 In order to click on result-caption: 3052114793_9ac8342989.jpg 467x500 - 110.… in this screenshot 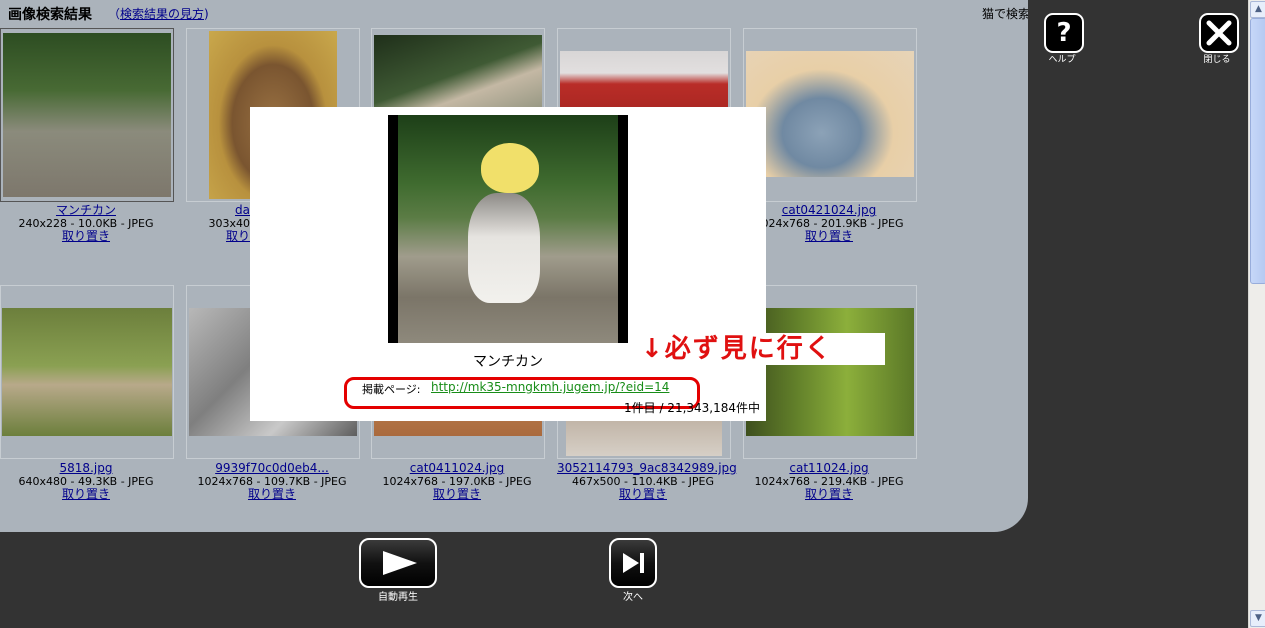, I will do `click(647, 481)`.